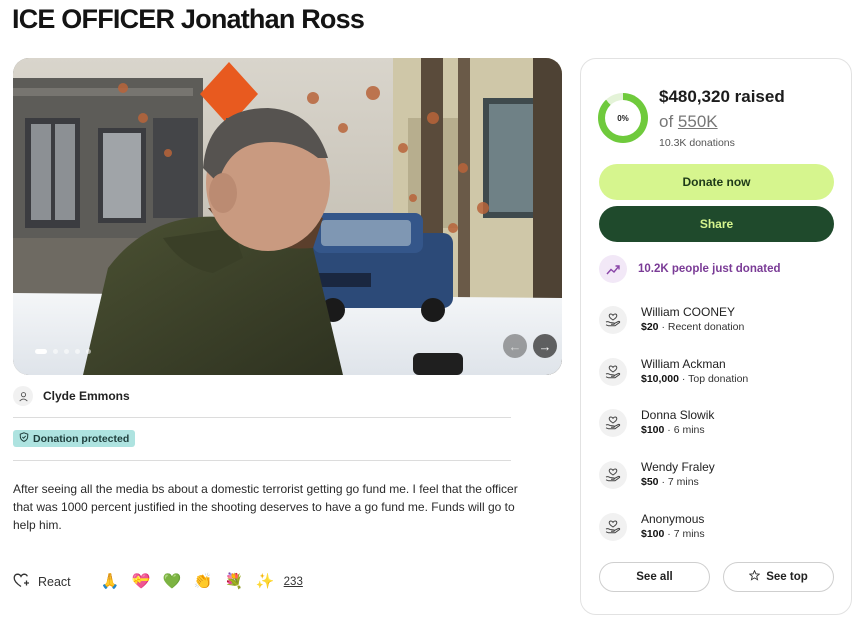  I want to click on donor-amount: $20, so click(650, 327).